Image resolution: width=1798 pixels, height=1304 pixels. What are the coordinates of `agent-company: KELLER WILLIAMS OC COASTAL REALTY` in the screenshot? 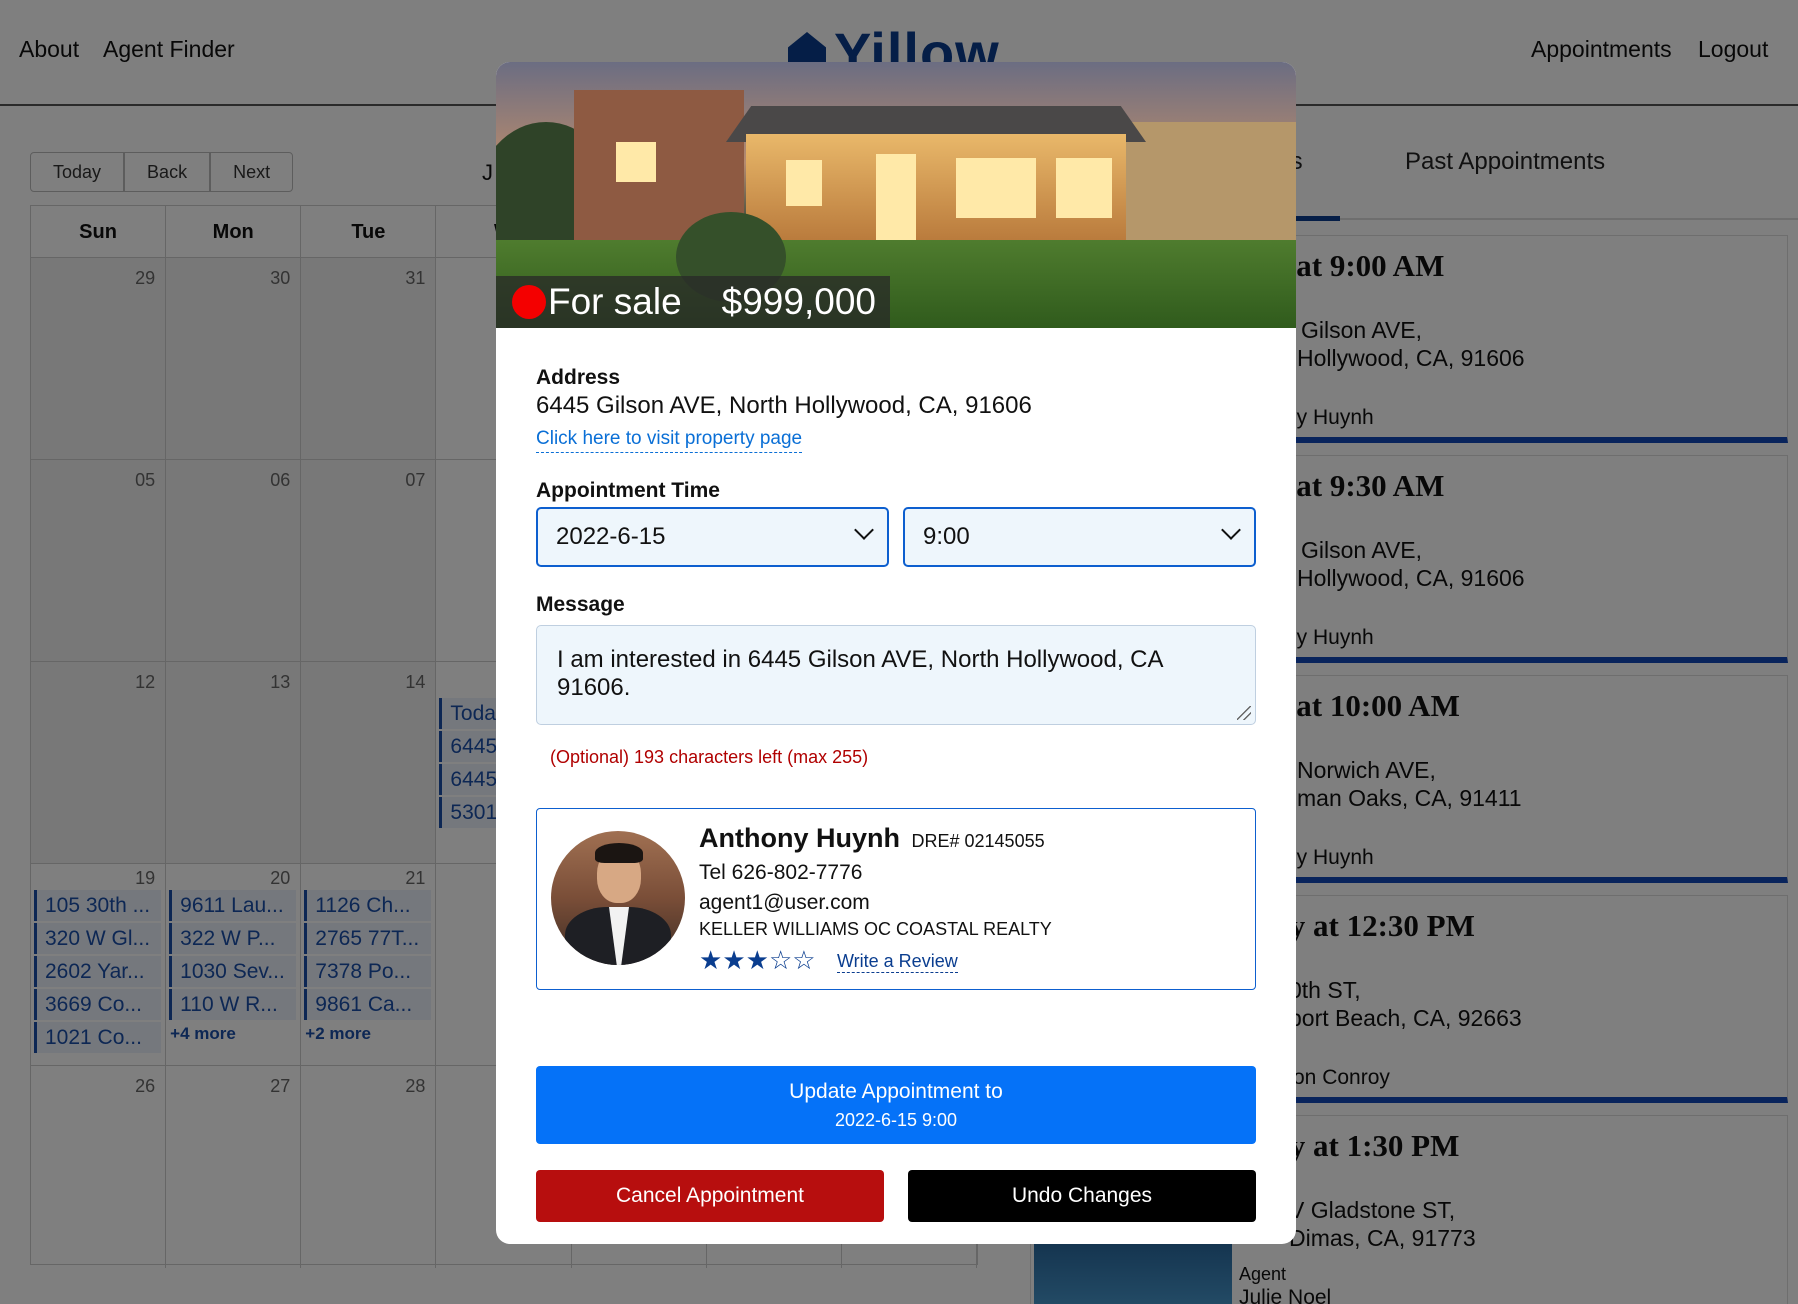 It's located at (875, 929).